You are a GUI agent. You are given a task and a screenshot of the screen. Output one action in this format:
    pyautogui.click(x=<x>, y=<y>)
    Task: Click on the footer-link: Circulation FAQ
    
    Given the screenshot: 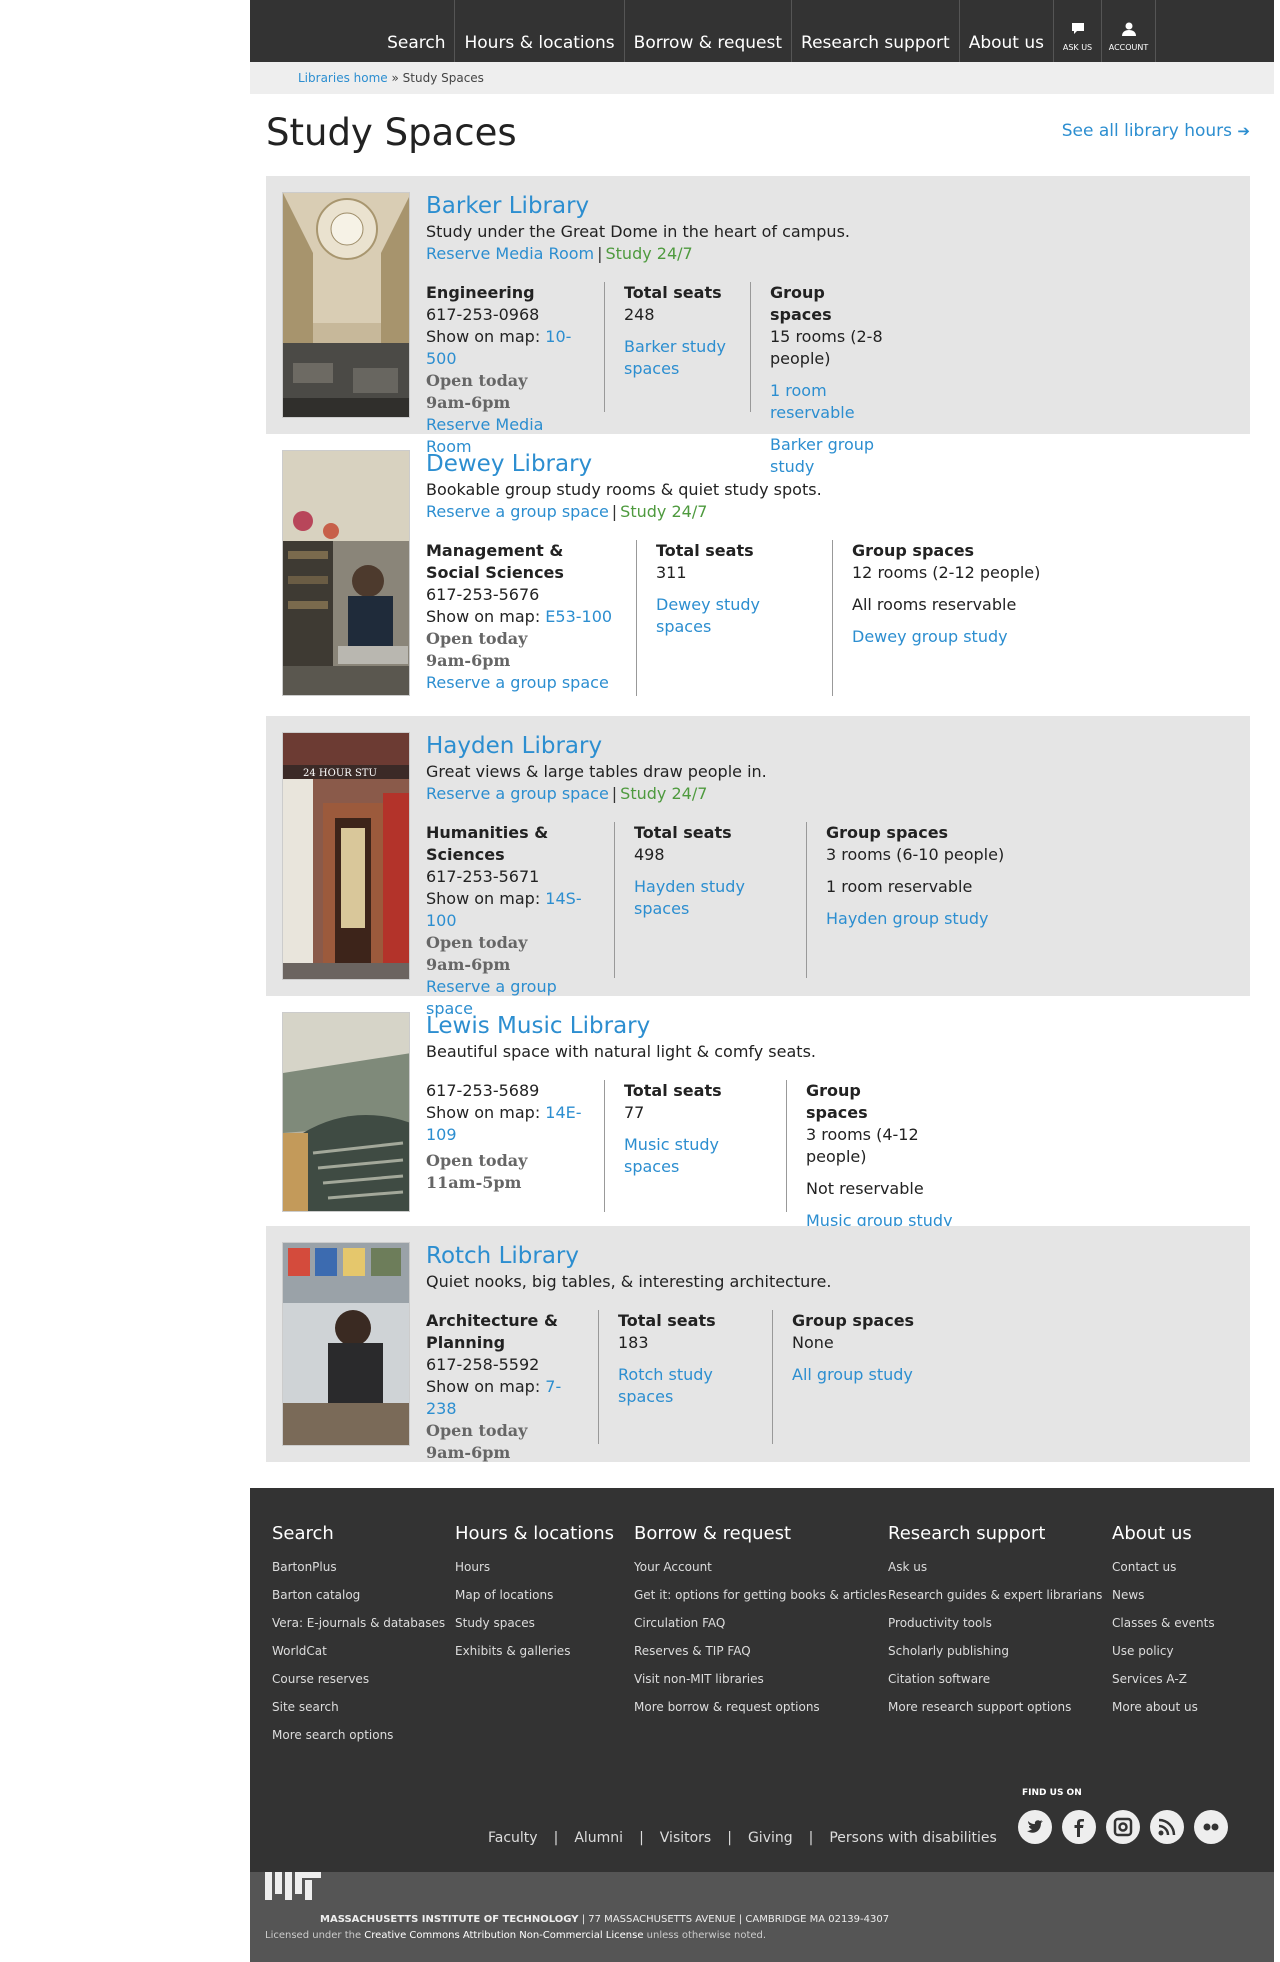 What is the action you would take?
    pyautogui.click(x=760, y=1623)
    